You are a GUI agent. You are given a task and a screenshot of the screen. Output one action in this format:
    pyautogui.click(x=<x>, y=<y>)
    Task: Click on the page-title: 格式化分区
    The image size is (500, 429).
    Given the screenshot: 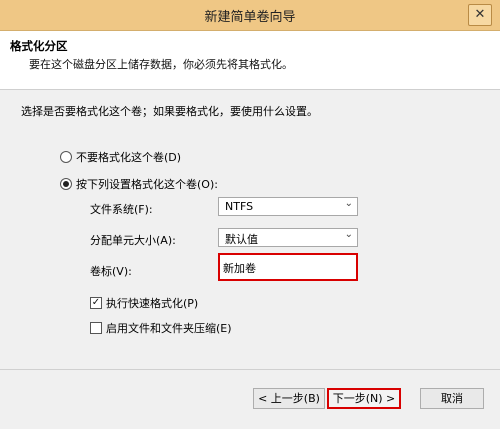 What is the action you would take?
    pyautogui.click(x=39, y=46)
    